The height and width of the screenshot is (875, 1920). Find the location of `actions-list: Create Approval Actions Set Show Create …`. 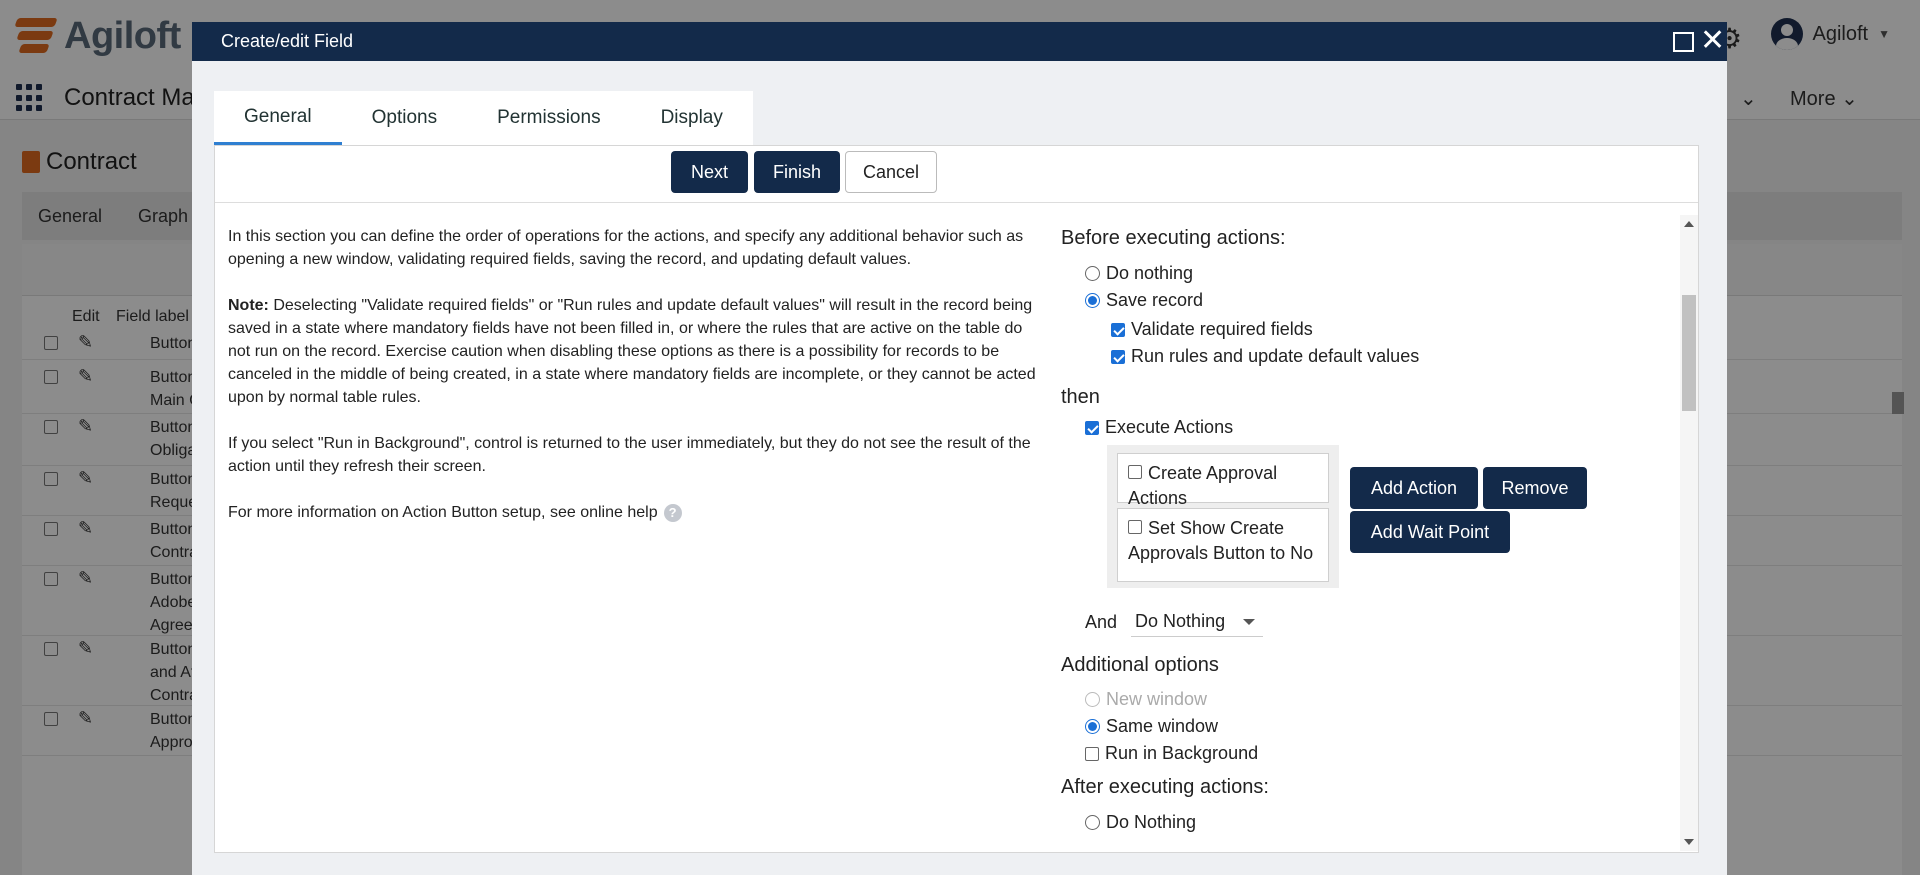

actions-list: Create Approval Actions Set Show Create … is located at coordinates (1223, 516).